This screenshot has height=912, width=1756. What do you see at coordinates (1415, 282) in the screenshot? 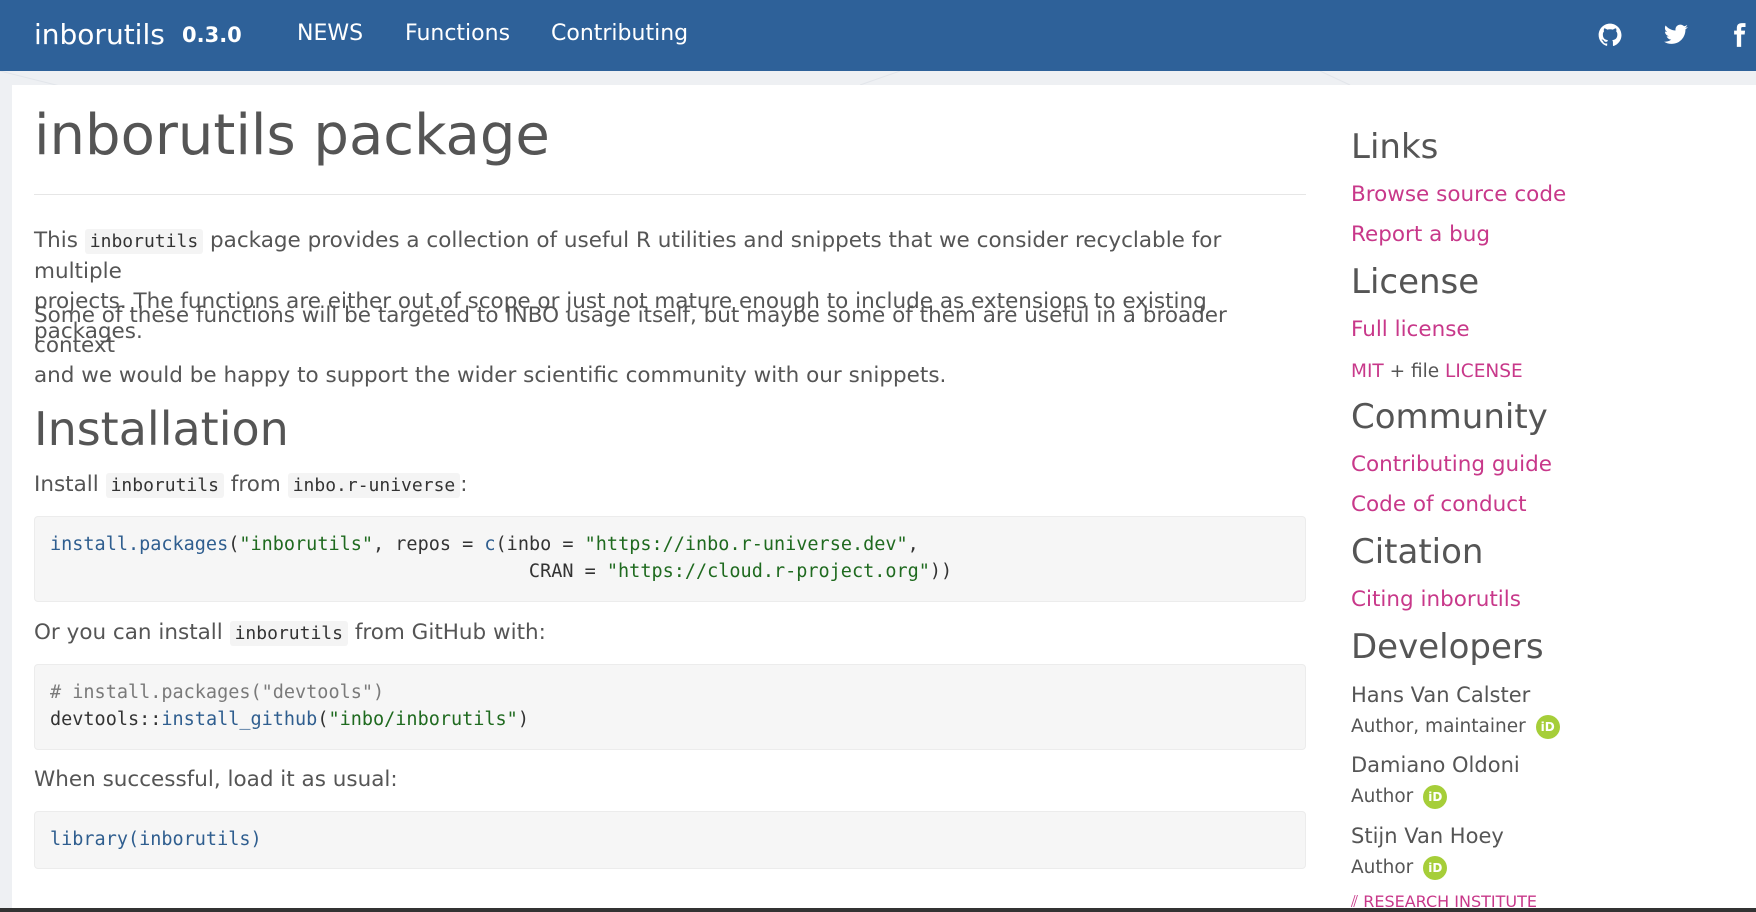
I see `sidebar-license-heading: License` at bounding box center [1415, 282].